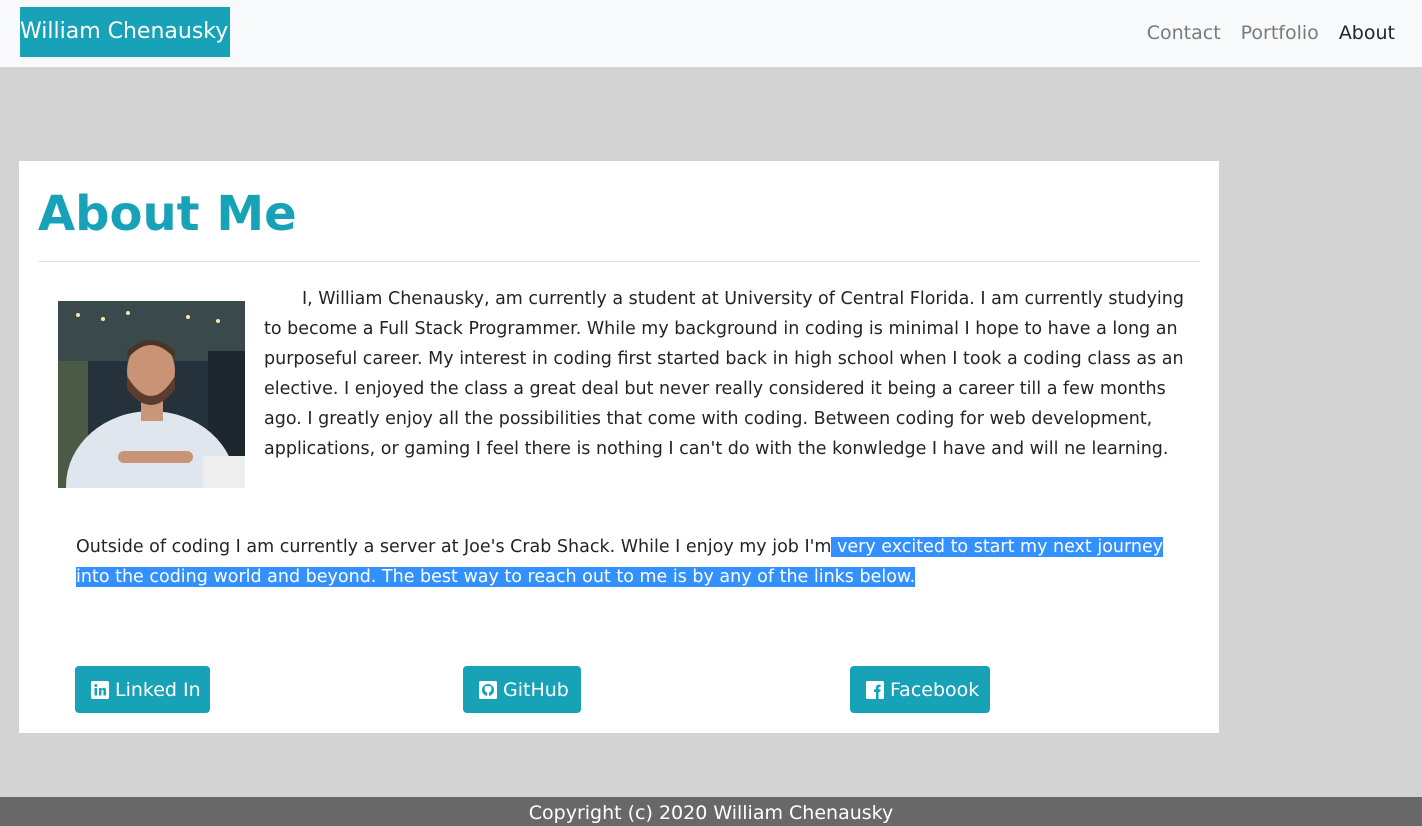  I want to click on nav-link-contact: Contact, so click(1184, 33).